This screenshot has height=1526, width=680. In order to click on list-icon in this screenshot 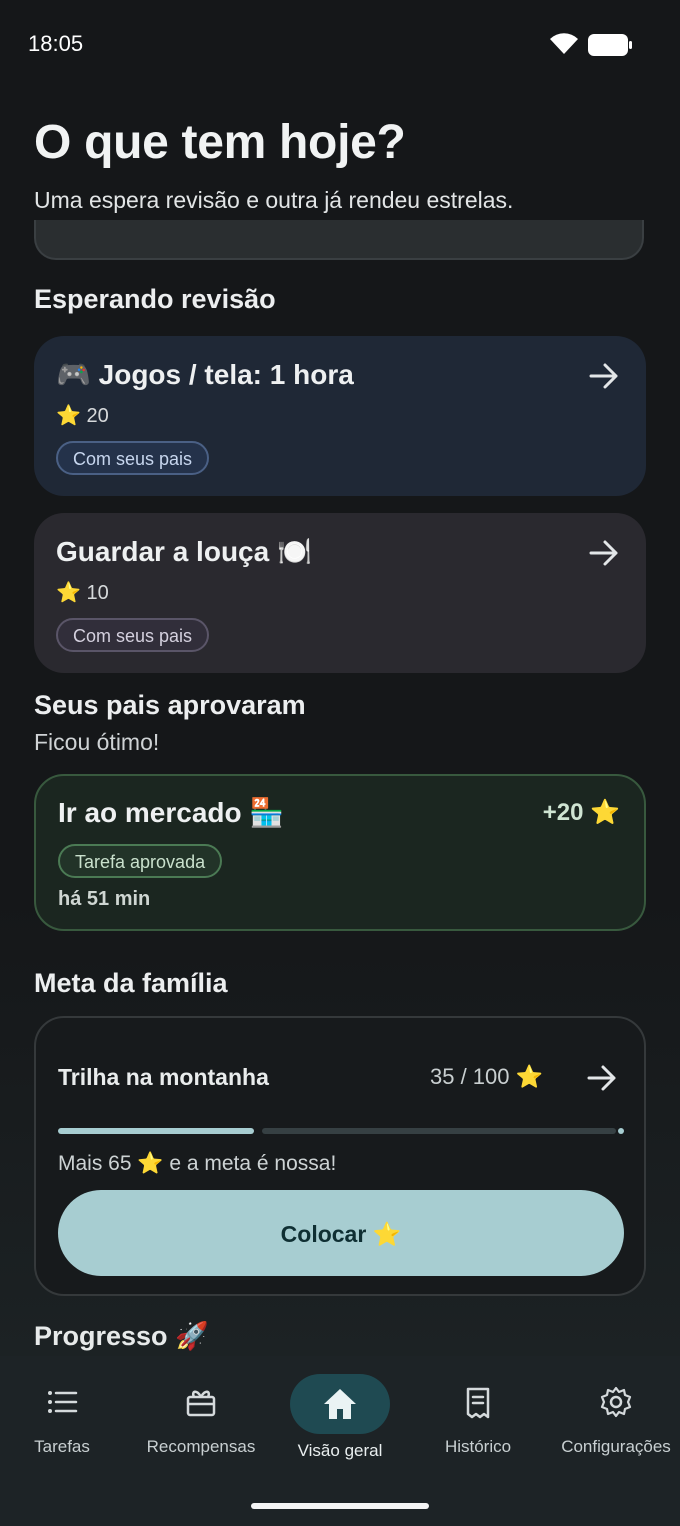, I will do `click(63, 1402)`.